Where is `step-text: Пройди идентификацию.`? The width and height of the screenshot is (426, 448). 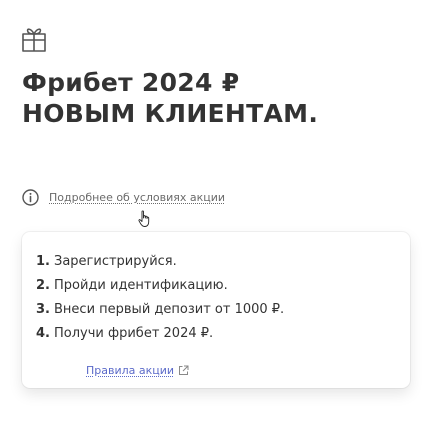
step-text: Пройди идентификацию. is located at coordinates (141, 285).